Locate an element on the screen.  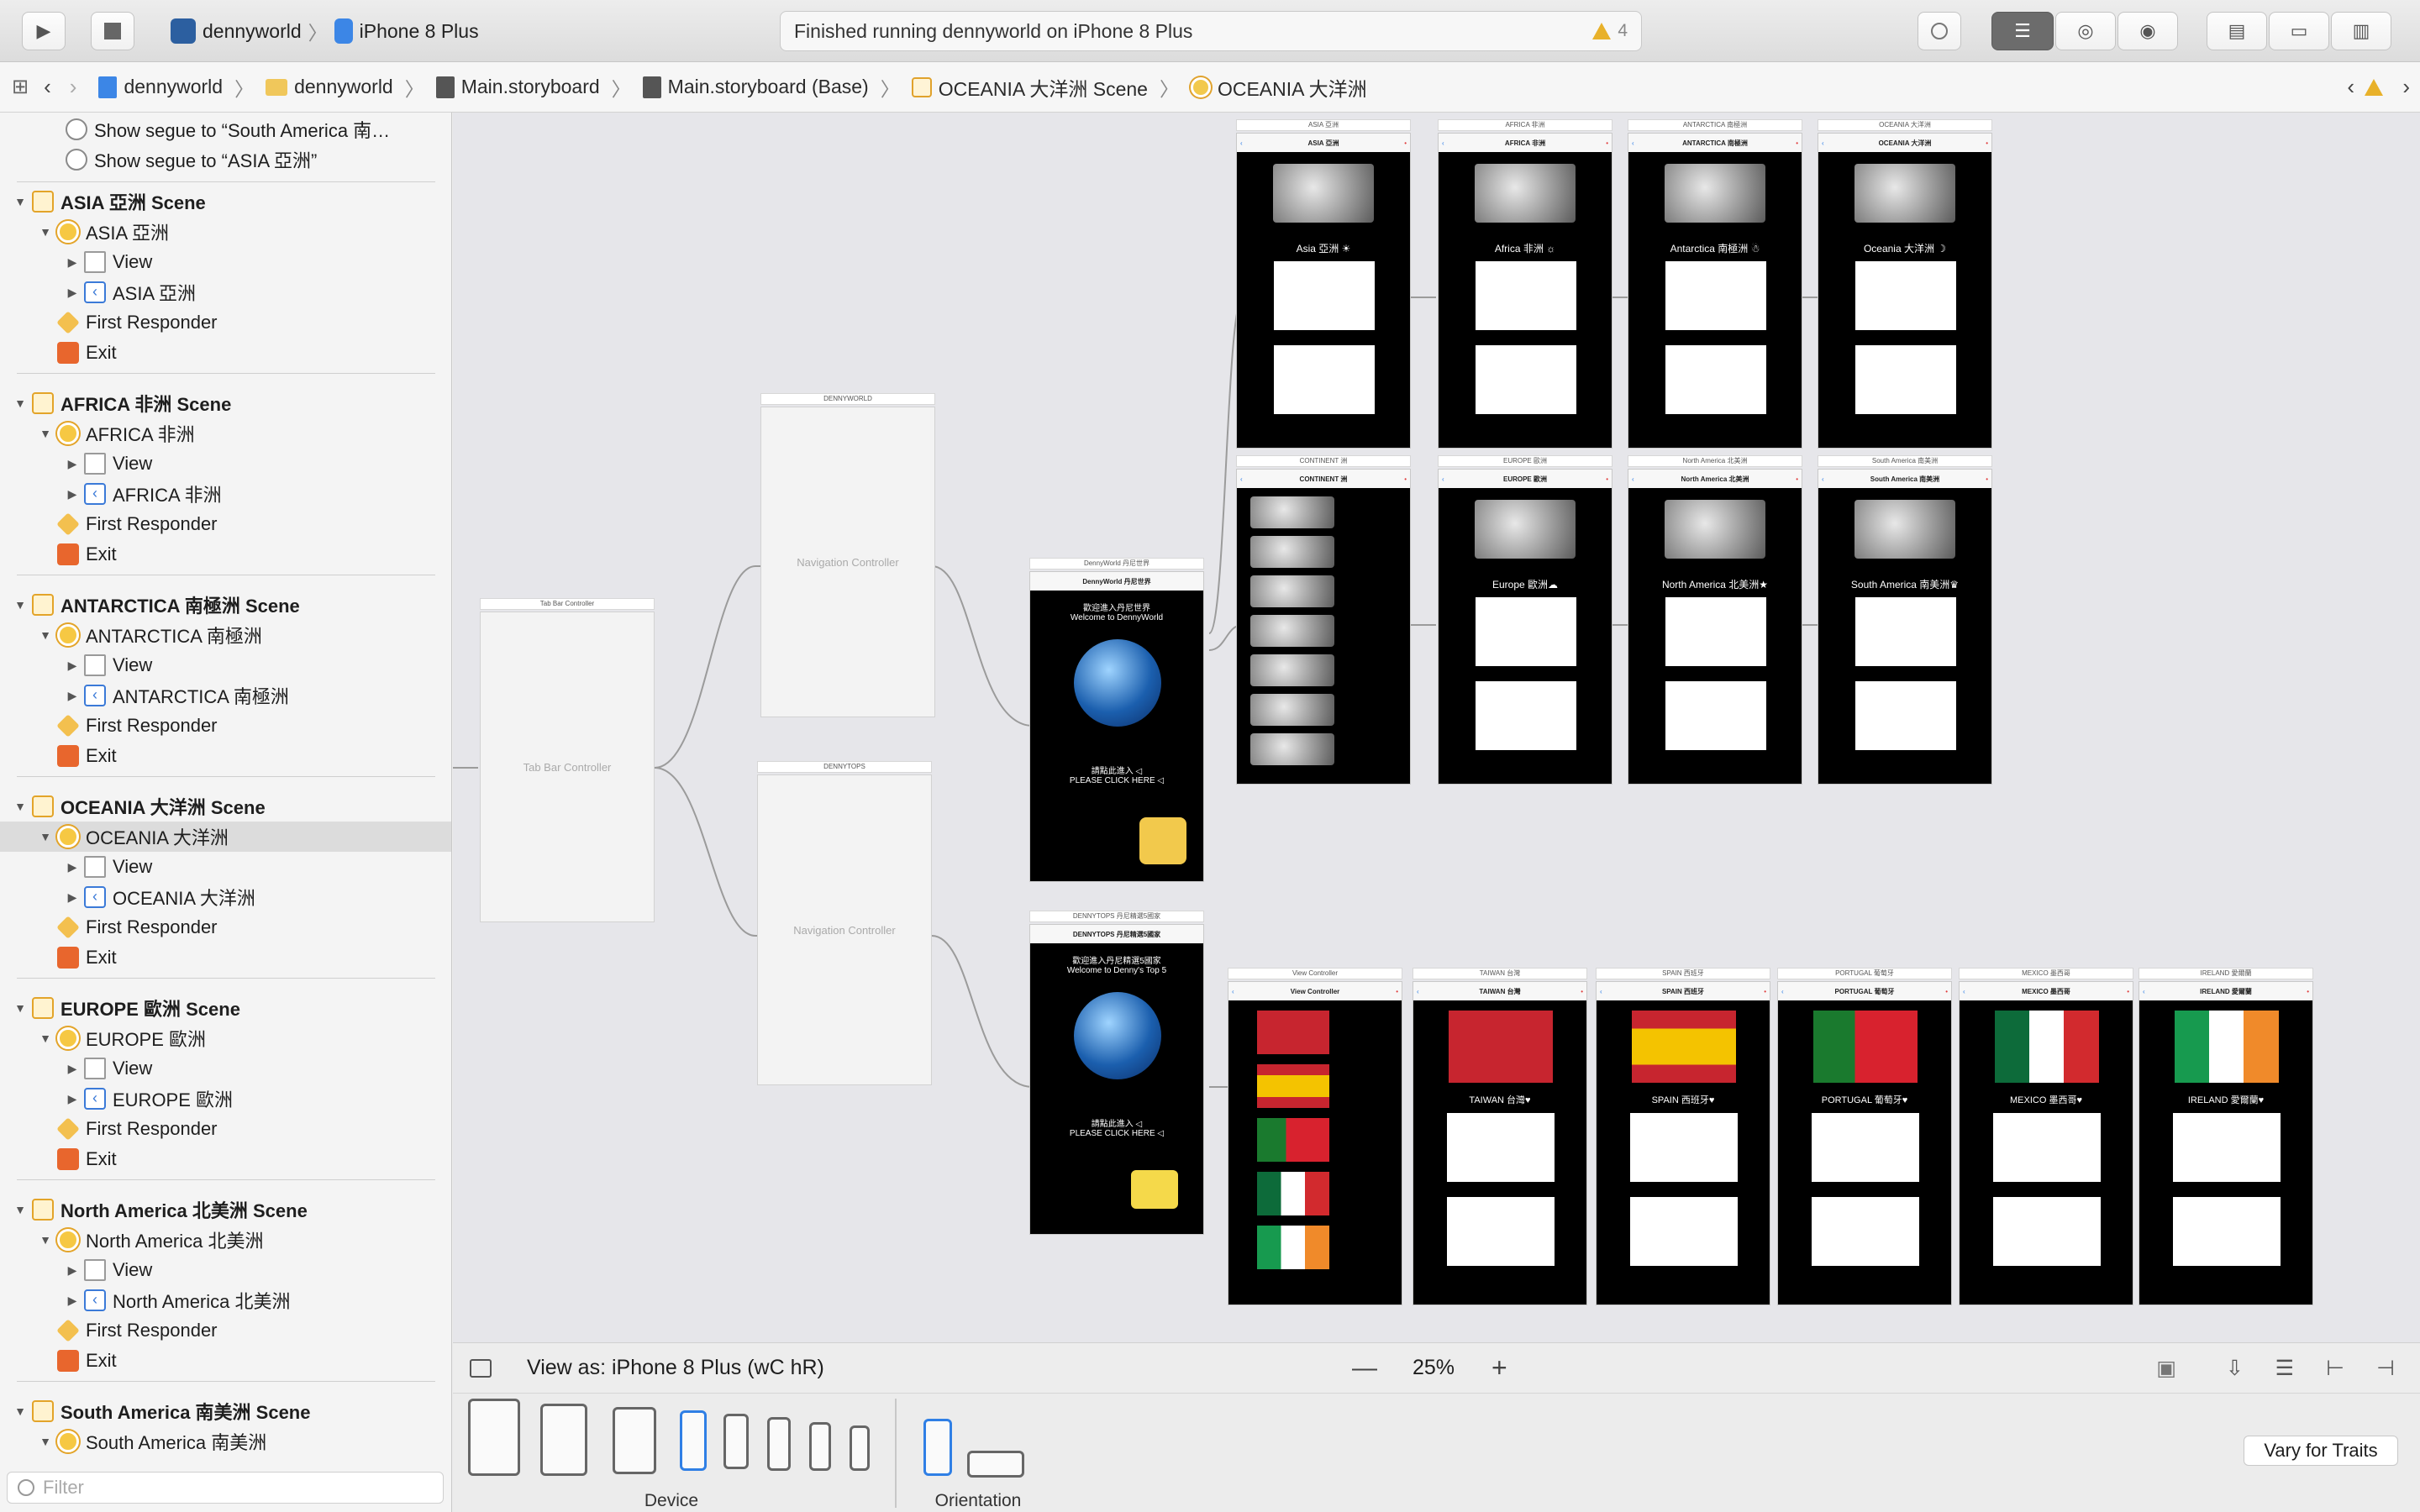
previous-issue-icon: ‹ is located at coordinates (2350, 87).